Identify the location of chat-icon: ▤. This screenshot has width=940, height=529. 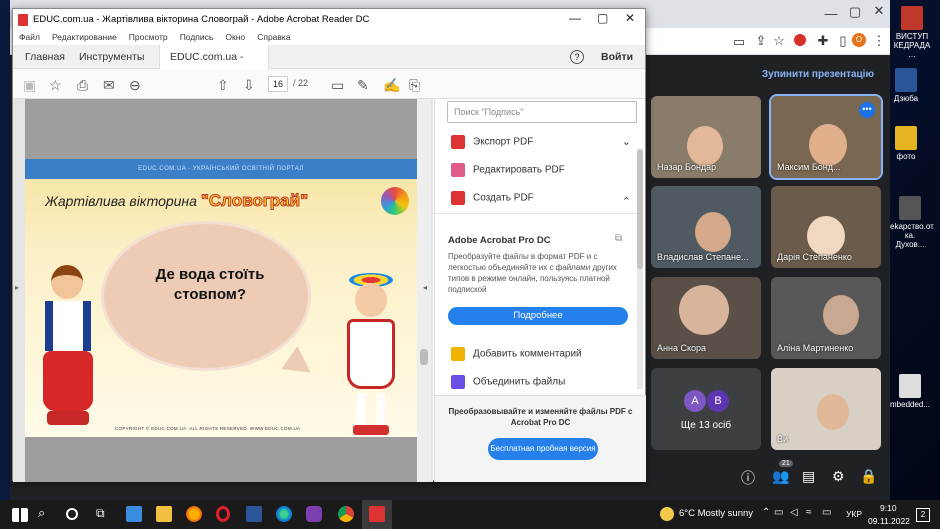
(808, 476).